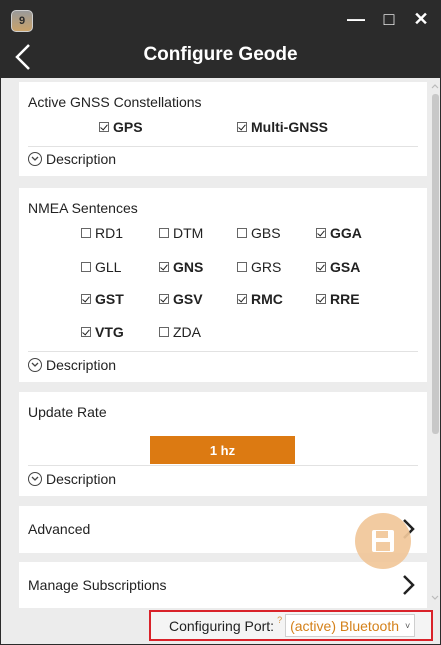  I want to click on port-select: (active) Bluetooth ˅, so click(350, 625).